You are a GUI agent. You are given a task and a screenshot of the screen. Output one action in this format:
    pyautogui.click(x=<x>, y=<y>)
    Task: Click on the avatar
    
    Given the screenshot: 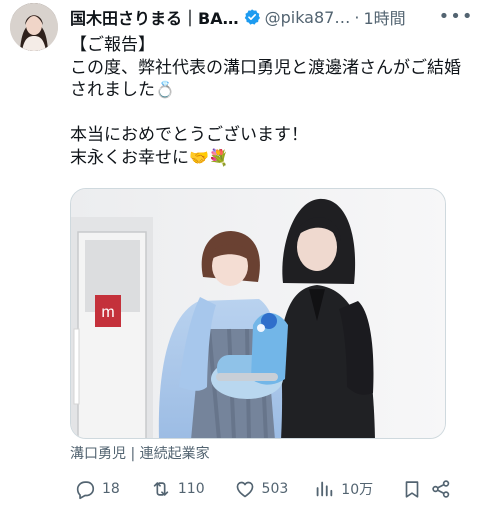 What is the action you would take?
    pyautogui.click(x=34, y=27)
    